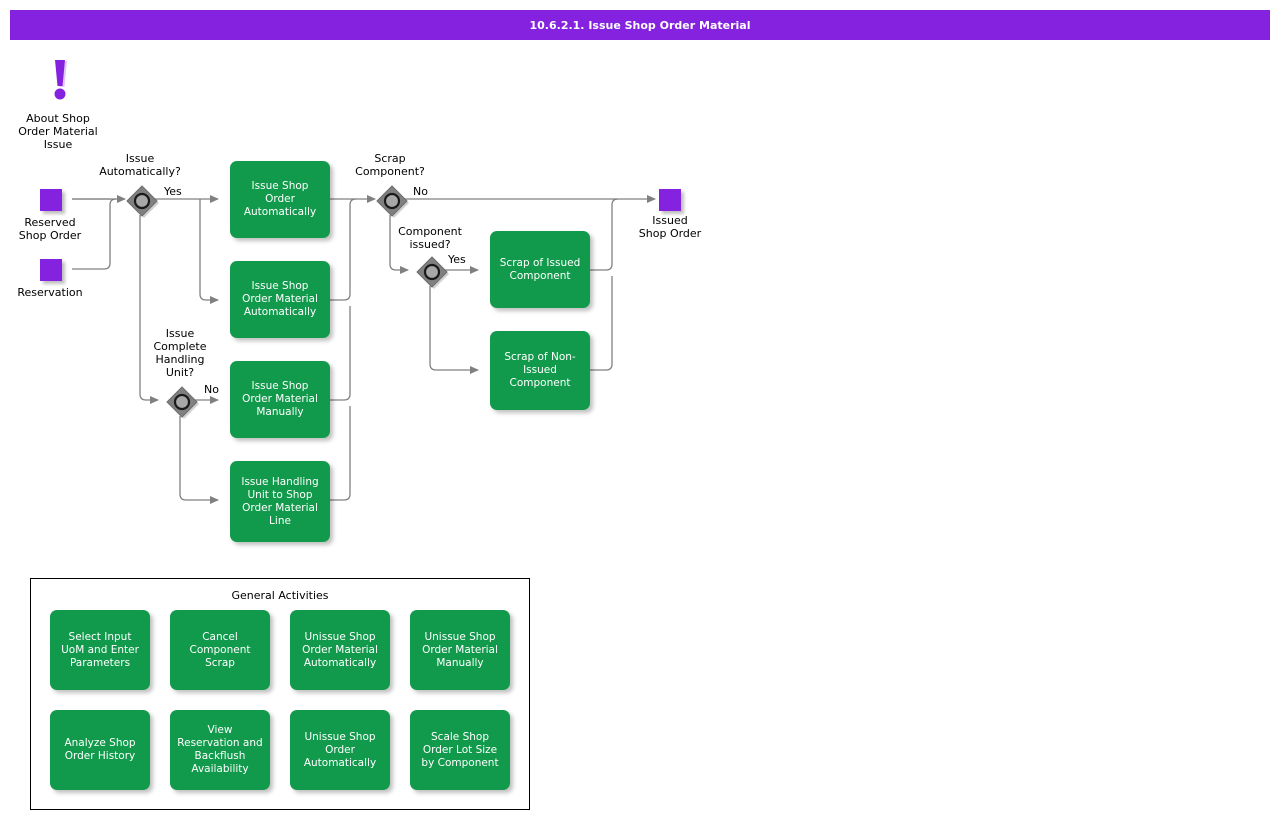 The width and height of the screenshot is (1280, 820). I want to click on about-note, so click(60, 82).